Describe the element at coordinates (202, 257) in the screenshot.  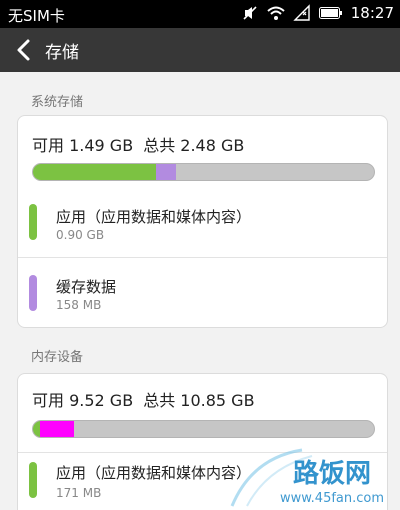
I see `divider` at that location.